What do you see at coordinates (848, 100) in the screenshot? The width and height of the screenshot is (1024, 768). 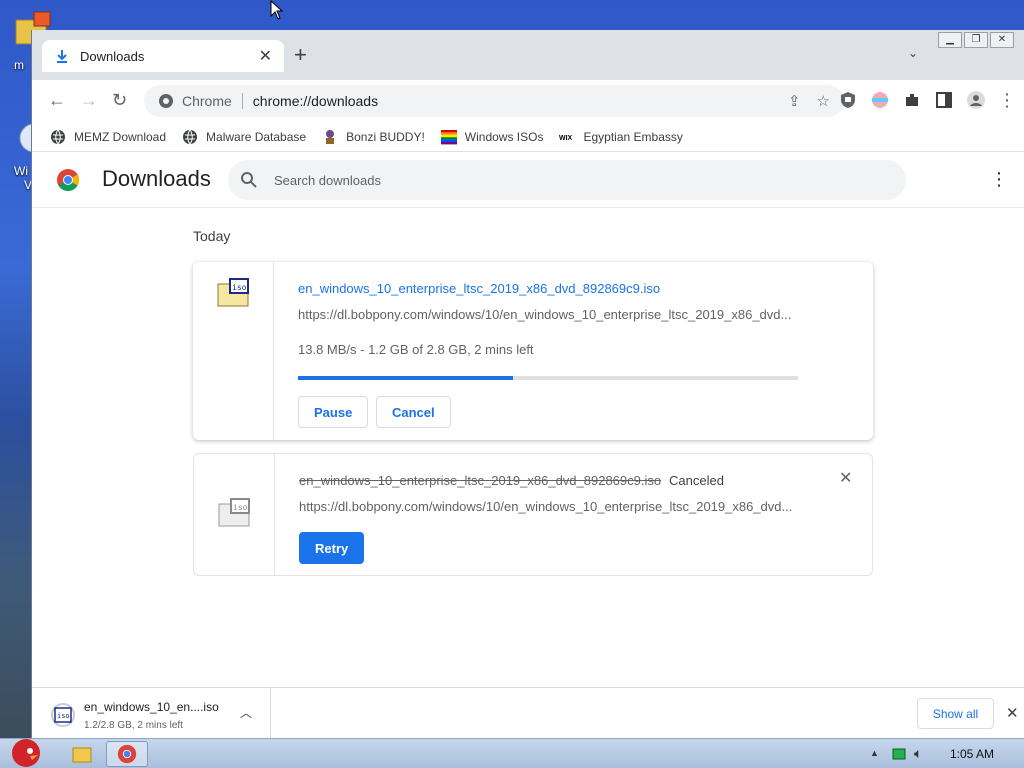 I see `ublock-shield-icon` at bounding box center [848, 100].